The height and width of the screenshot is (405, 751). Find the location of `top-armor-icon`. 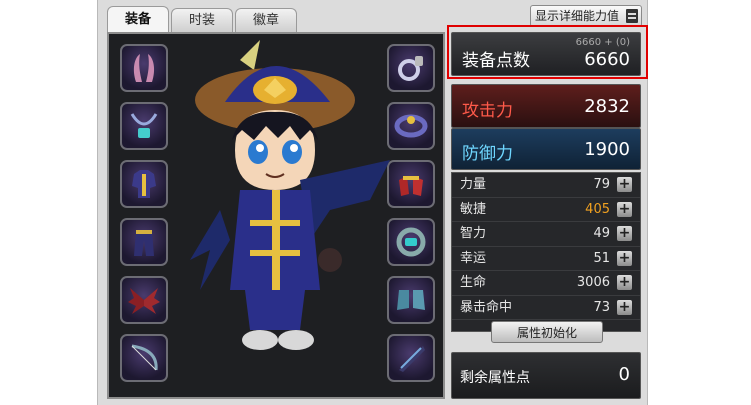

top-armor-icon is located at coordinates (144, 184).